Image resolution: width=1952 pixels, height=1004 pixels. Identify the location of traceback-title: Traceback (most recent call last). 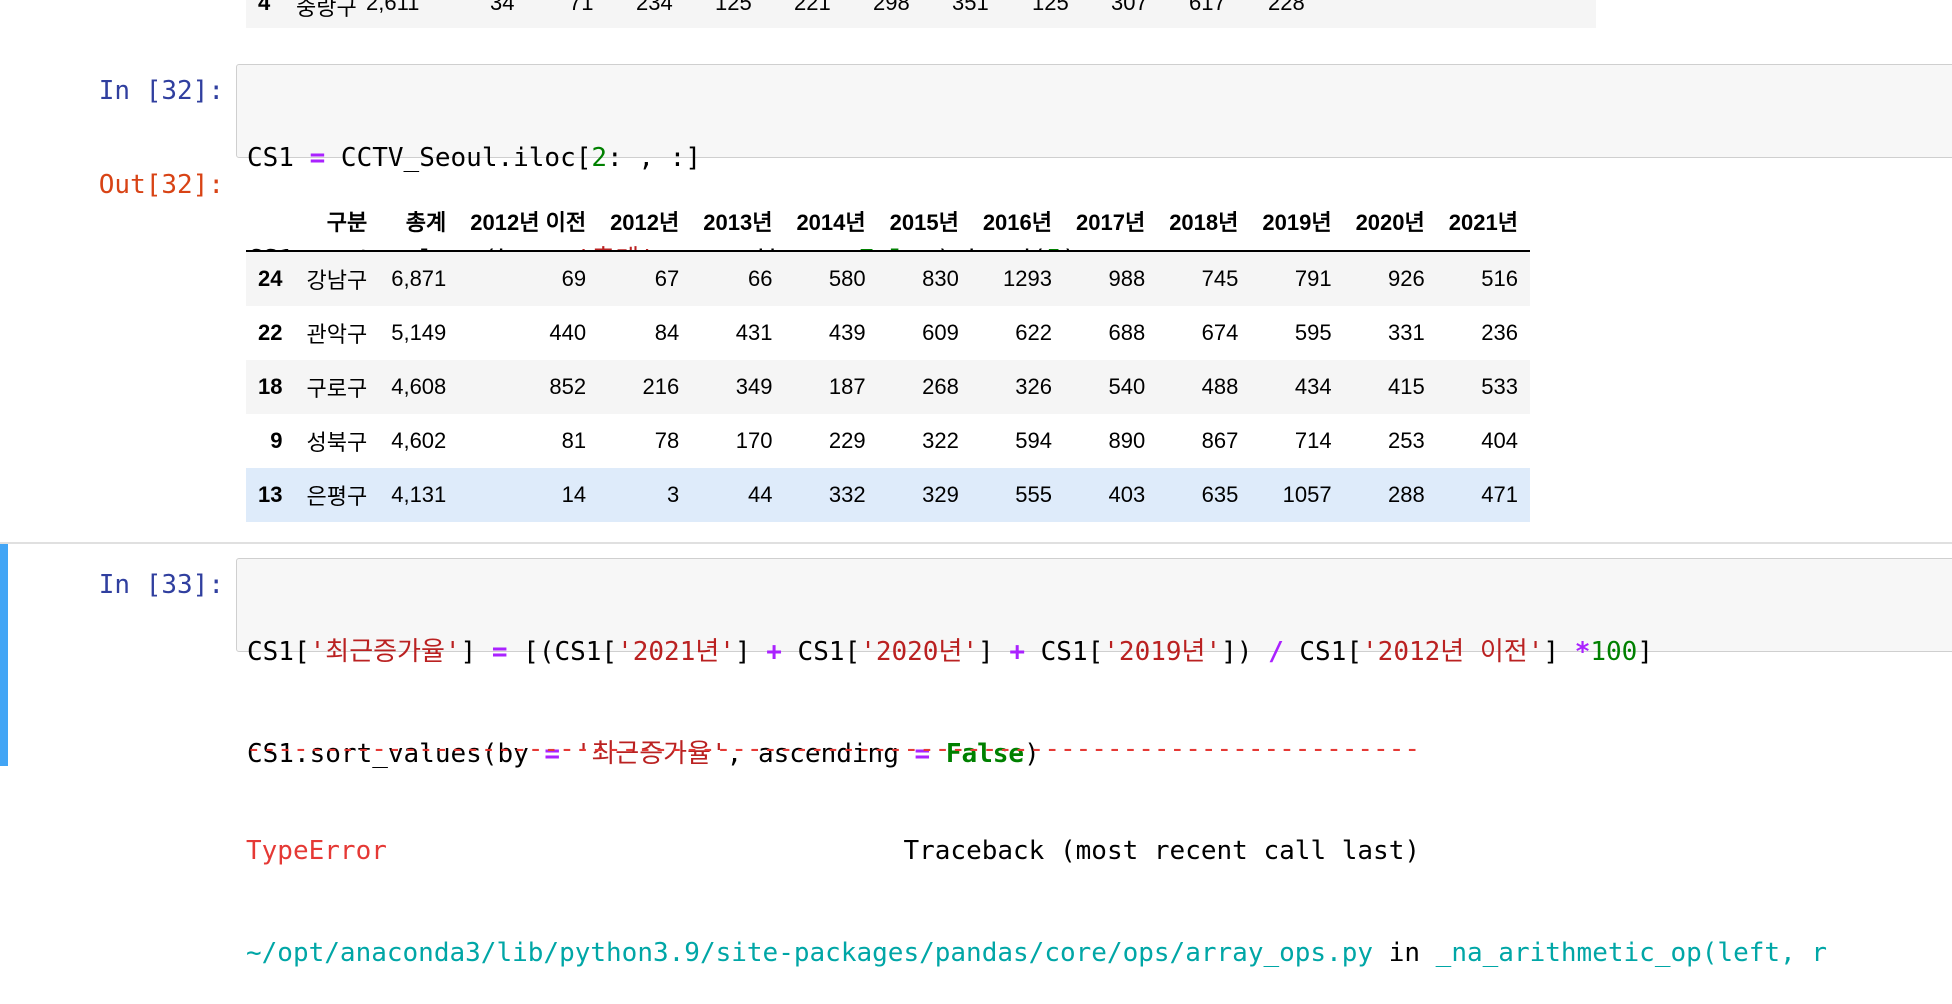
(1162, 851).